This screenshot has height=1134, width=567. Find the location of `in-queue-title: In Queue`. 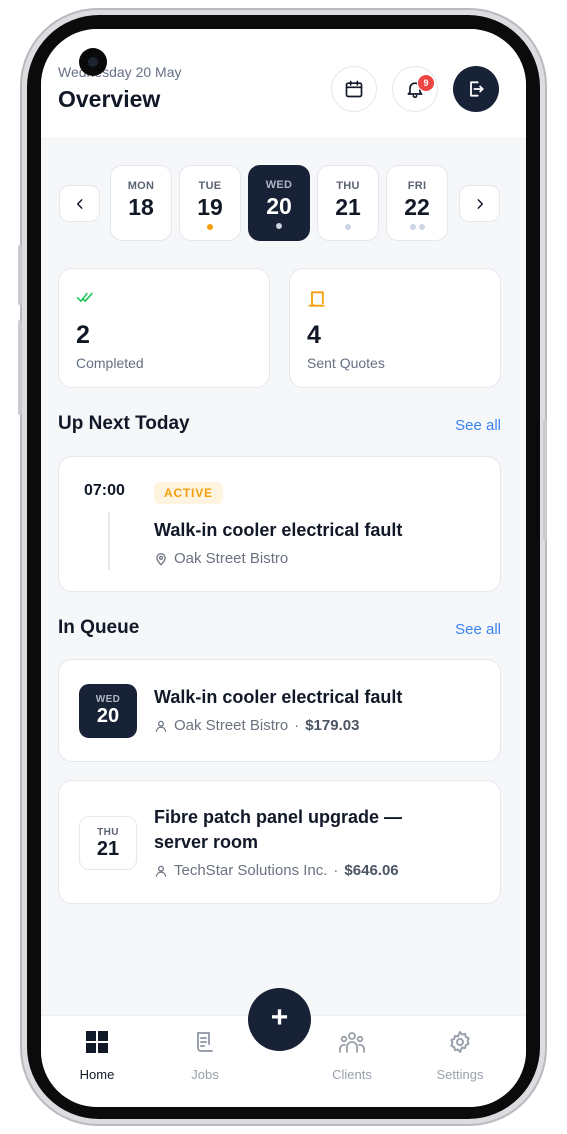

in-queue-title: In Queue is located at coordinates (99, 627).